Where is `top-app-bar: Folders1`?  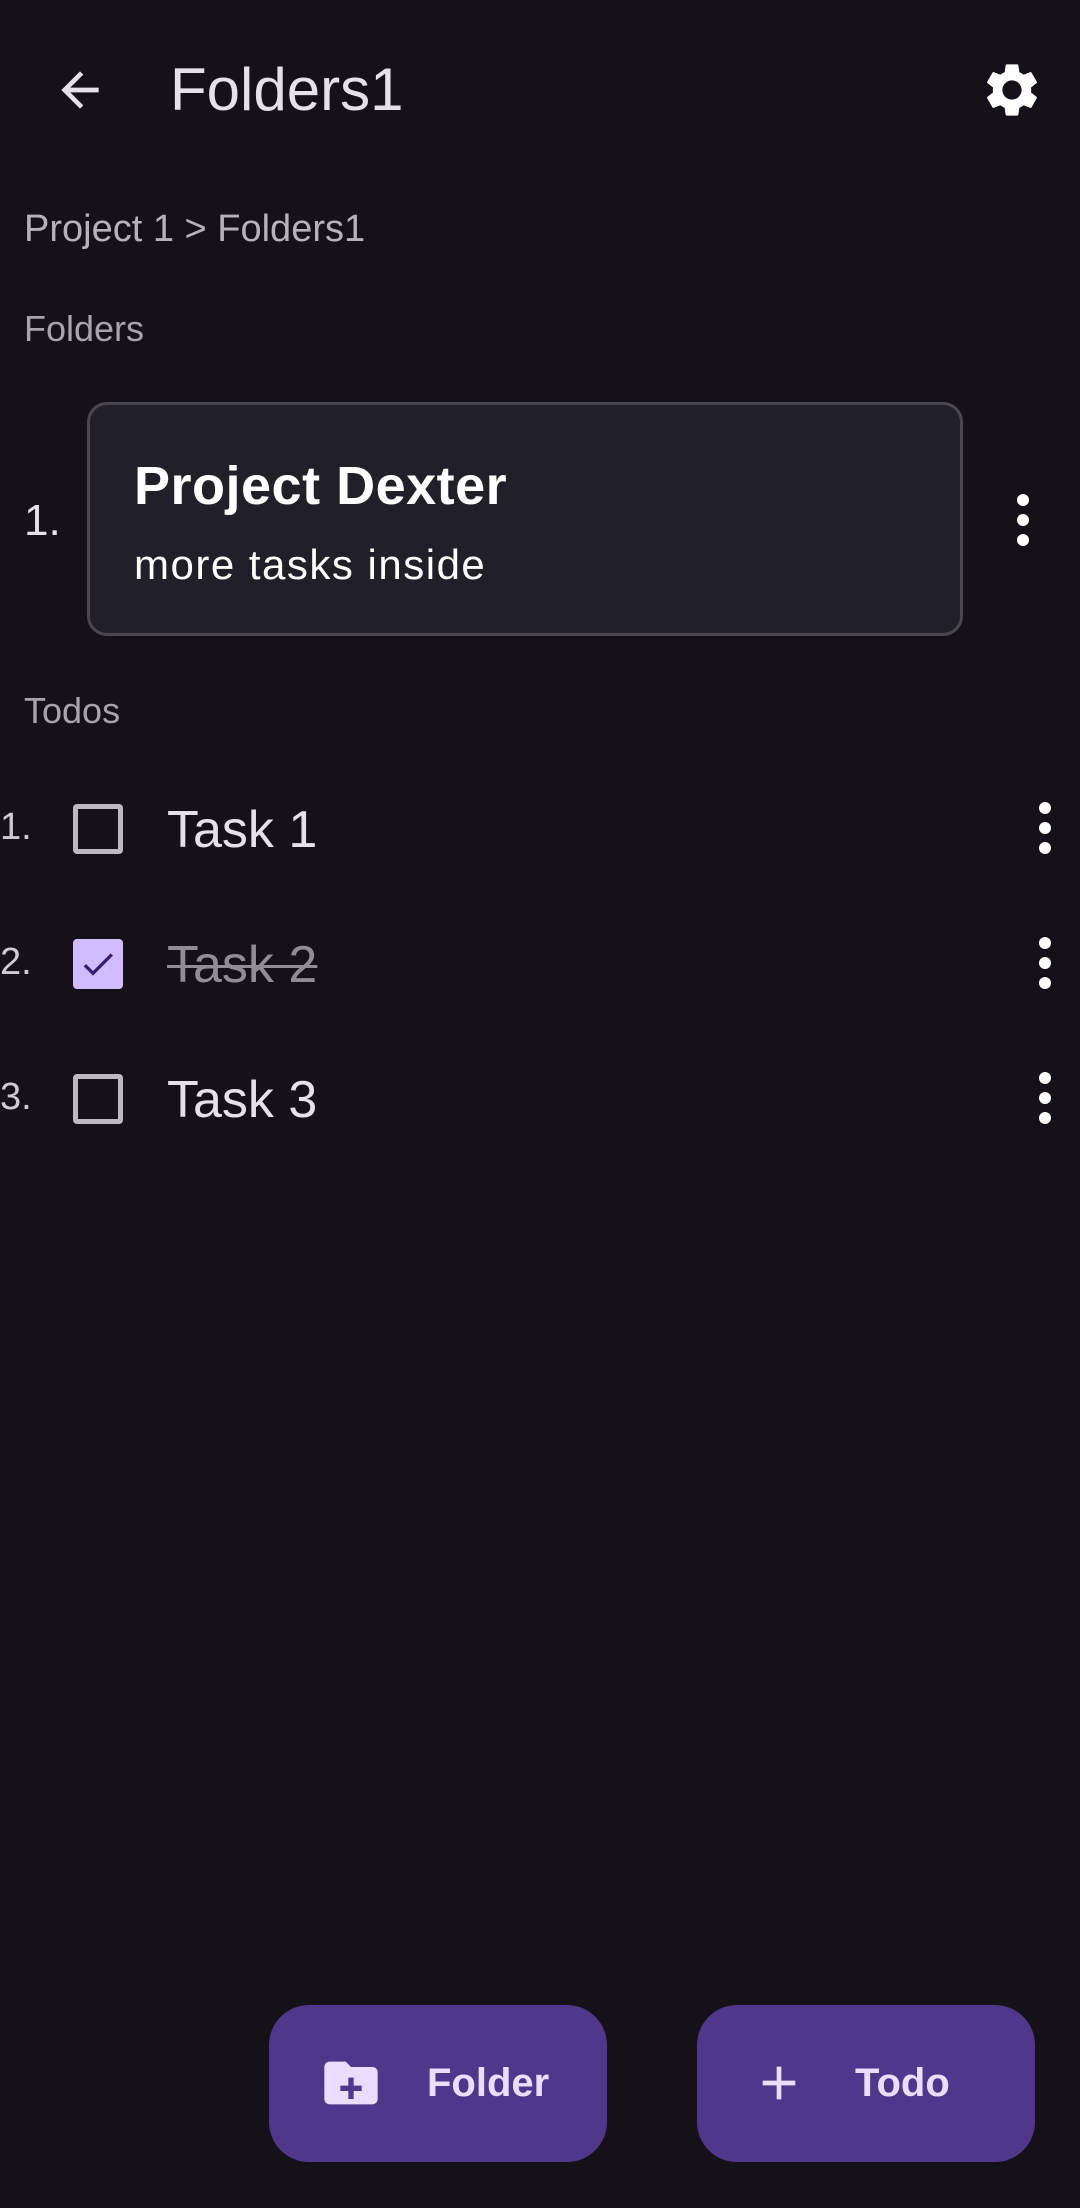
top-app-bar: Folders1 is located at coordinates (540, 90).